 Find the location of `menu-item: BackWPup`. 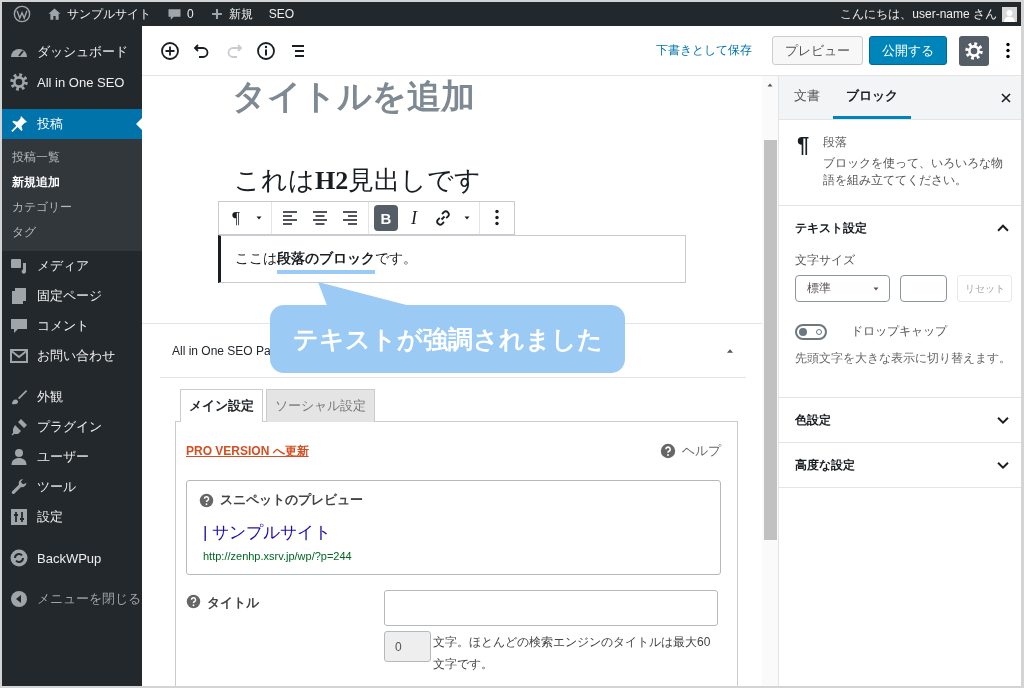

menu-item: BackWPup is located at coordinates (72, 558).